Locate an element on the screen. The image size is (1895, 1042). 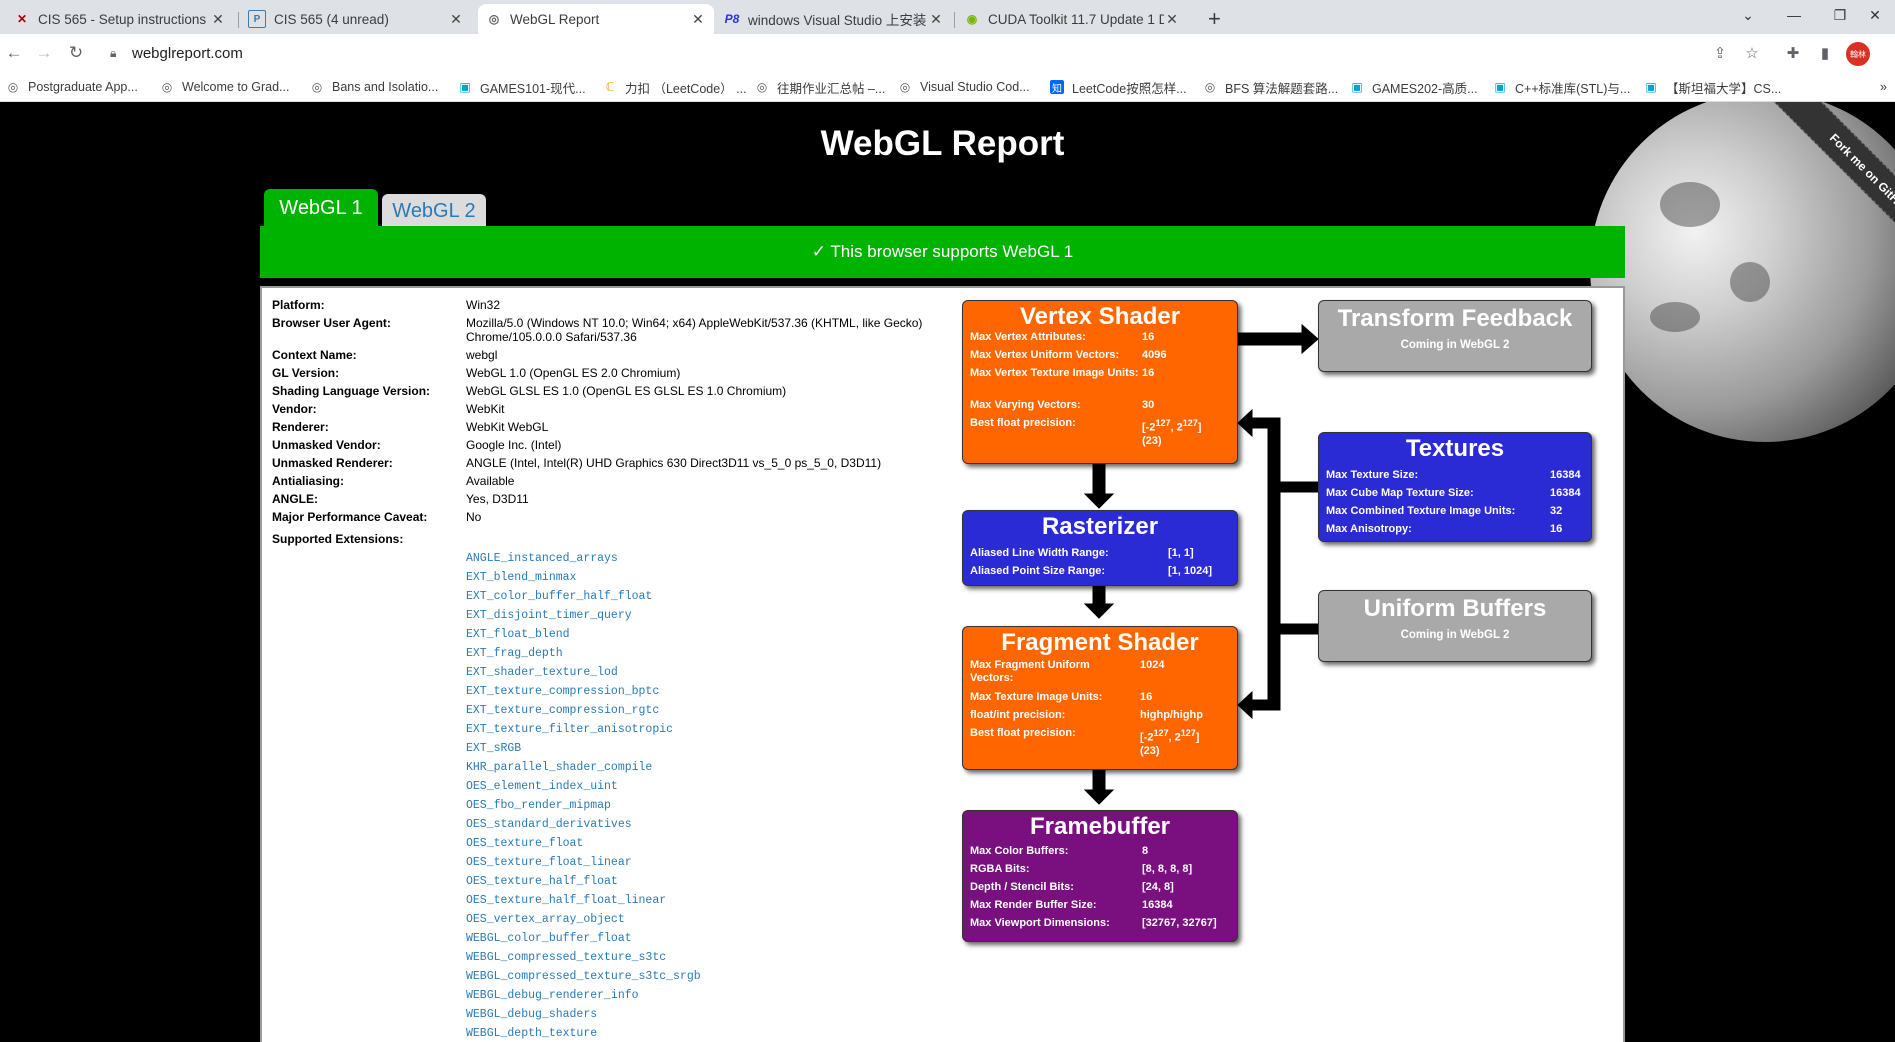
pipeline-arrows is located at coordinates (1201, 564).